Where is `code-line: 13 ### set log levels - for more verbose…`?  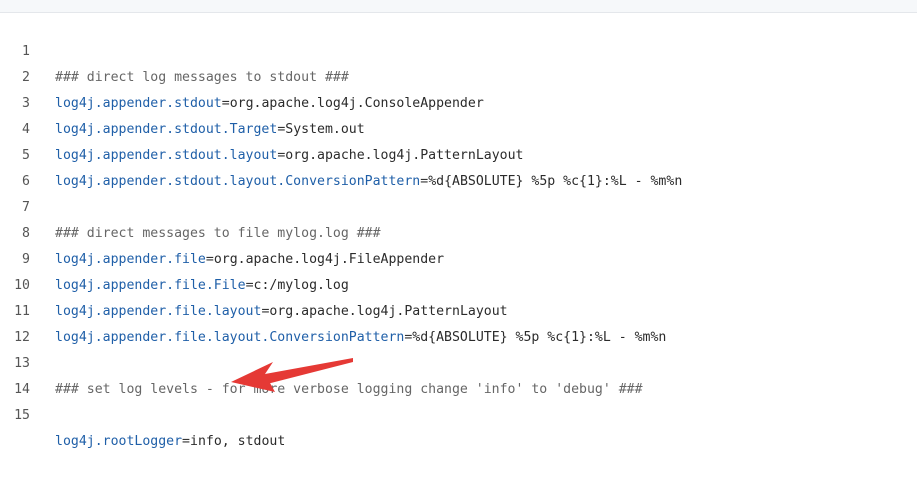 code-line: 13 ### set log levels - for more verbose… is located at coordinates (458, 361).